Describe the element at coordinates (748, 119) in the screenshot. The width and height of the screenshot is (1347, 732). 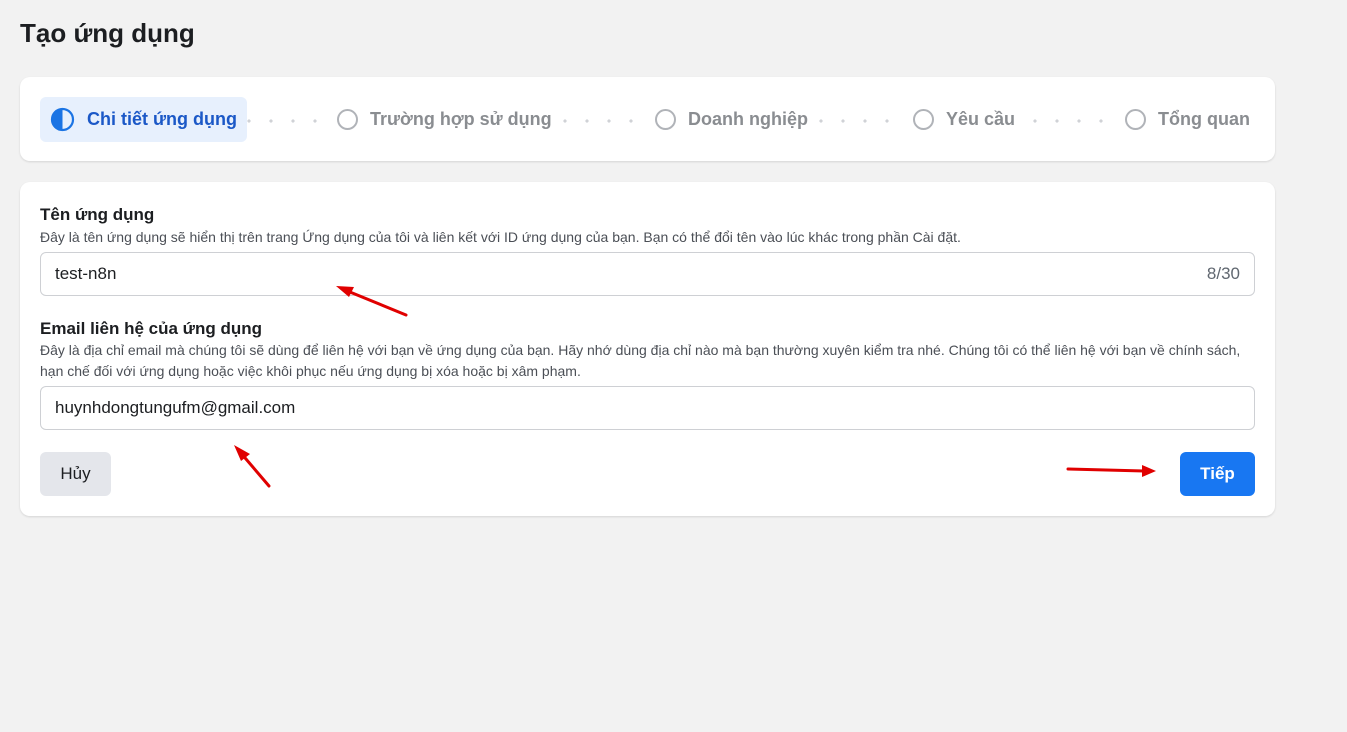
I see `step-label: Doanh nghiệp` at that location.